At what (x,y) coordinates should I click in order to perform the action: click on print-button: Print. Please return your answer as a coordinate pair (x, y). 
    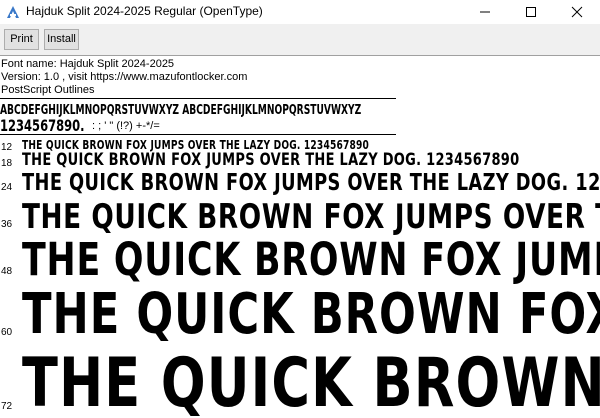
    Looking at the image, I should click on (21, 39).